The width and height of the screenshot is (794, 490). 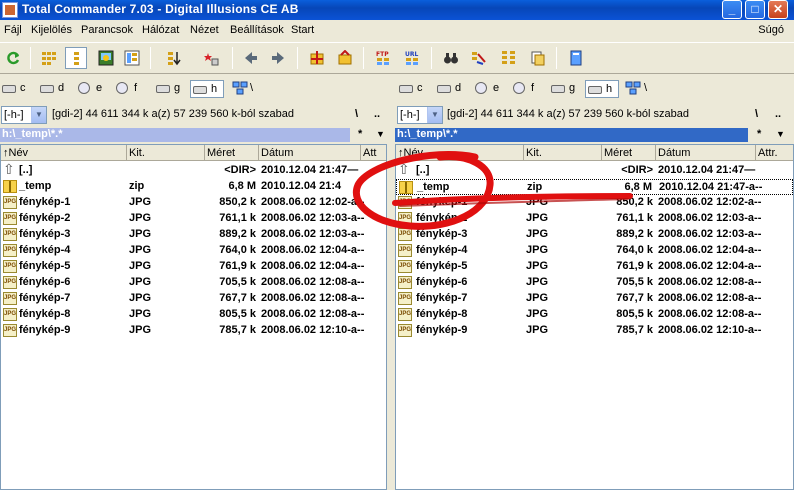 I want to click on left-history-button: *, so click(x=360, y=134).